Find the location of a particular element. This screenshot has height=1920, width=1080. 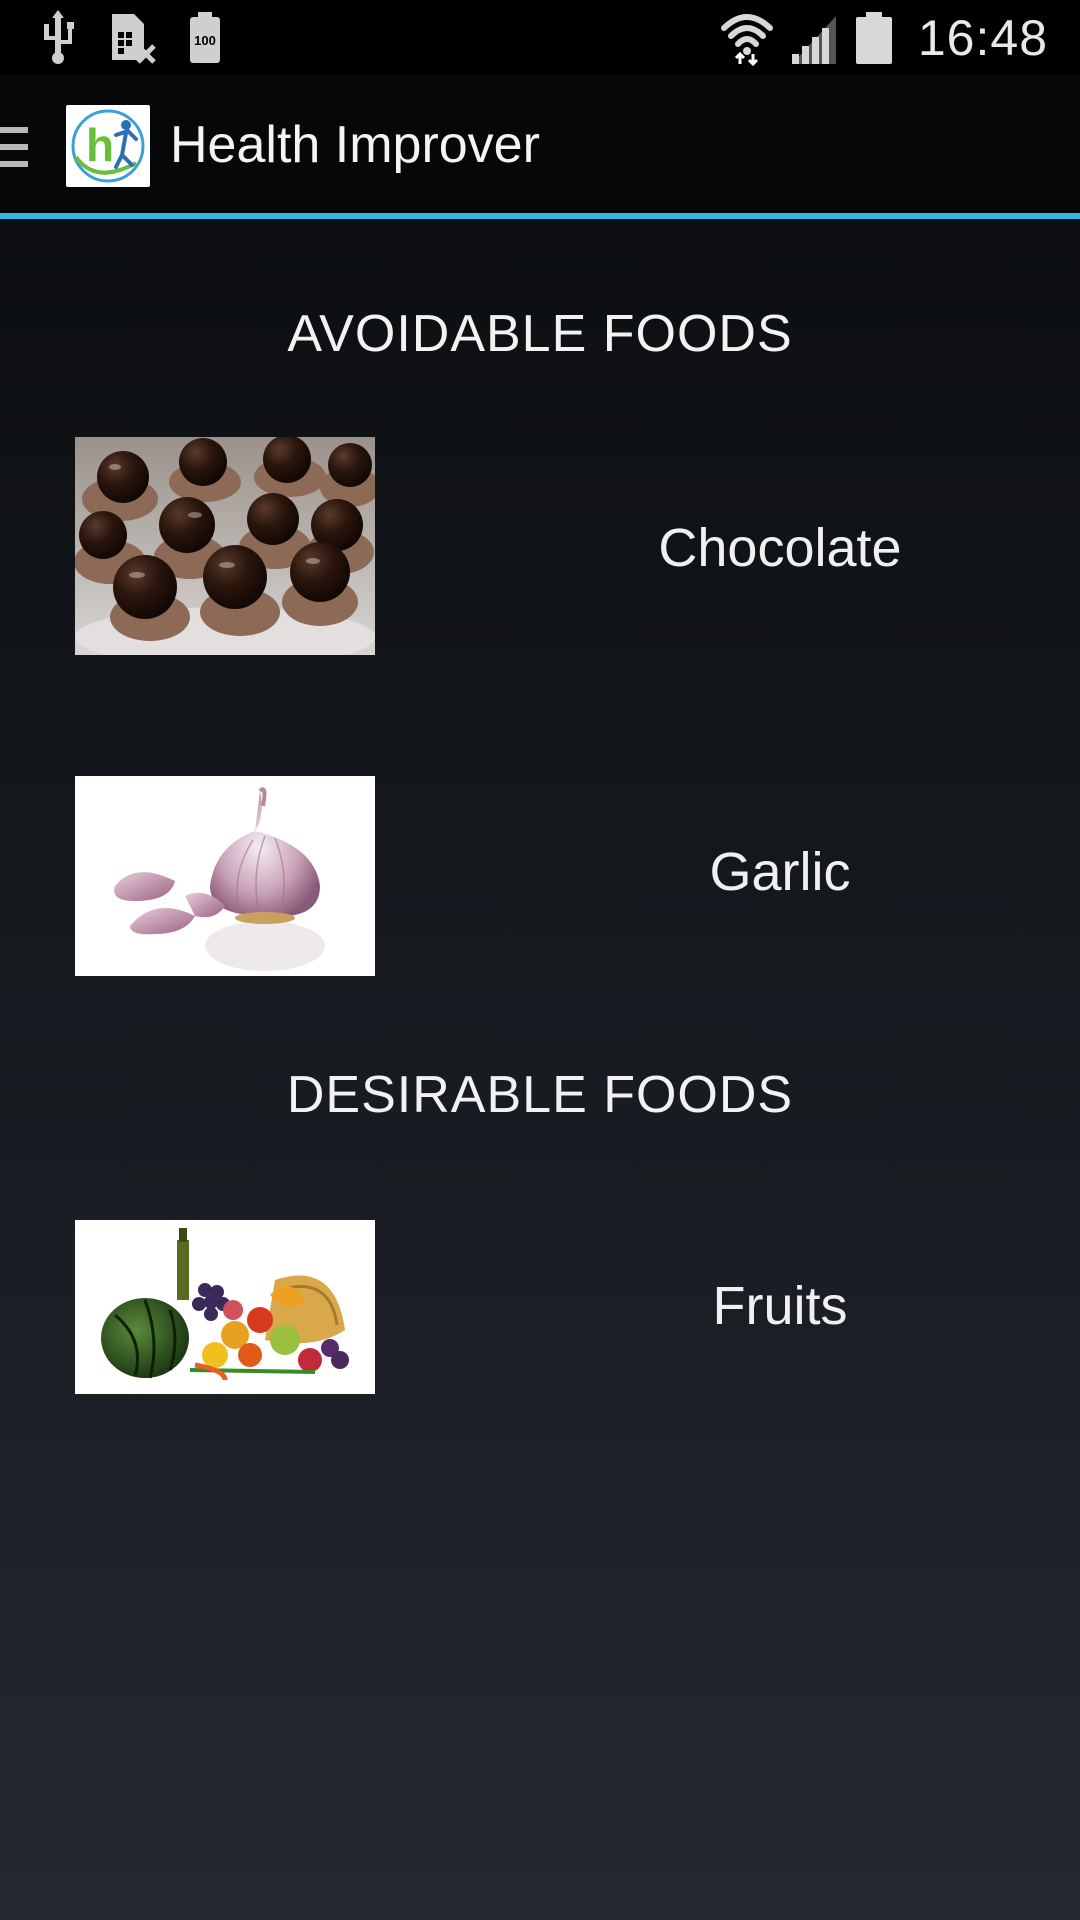

garlic-photo is located at coordinates (225, 876).